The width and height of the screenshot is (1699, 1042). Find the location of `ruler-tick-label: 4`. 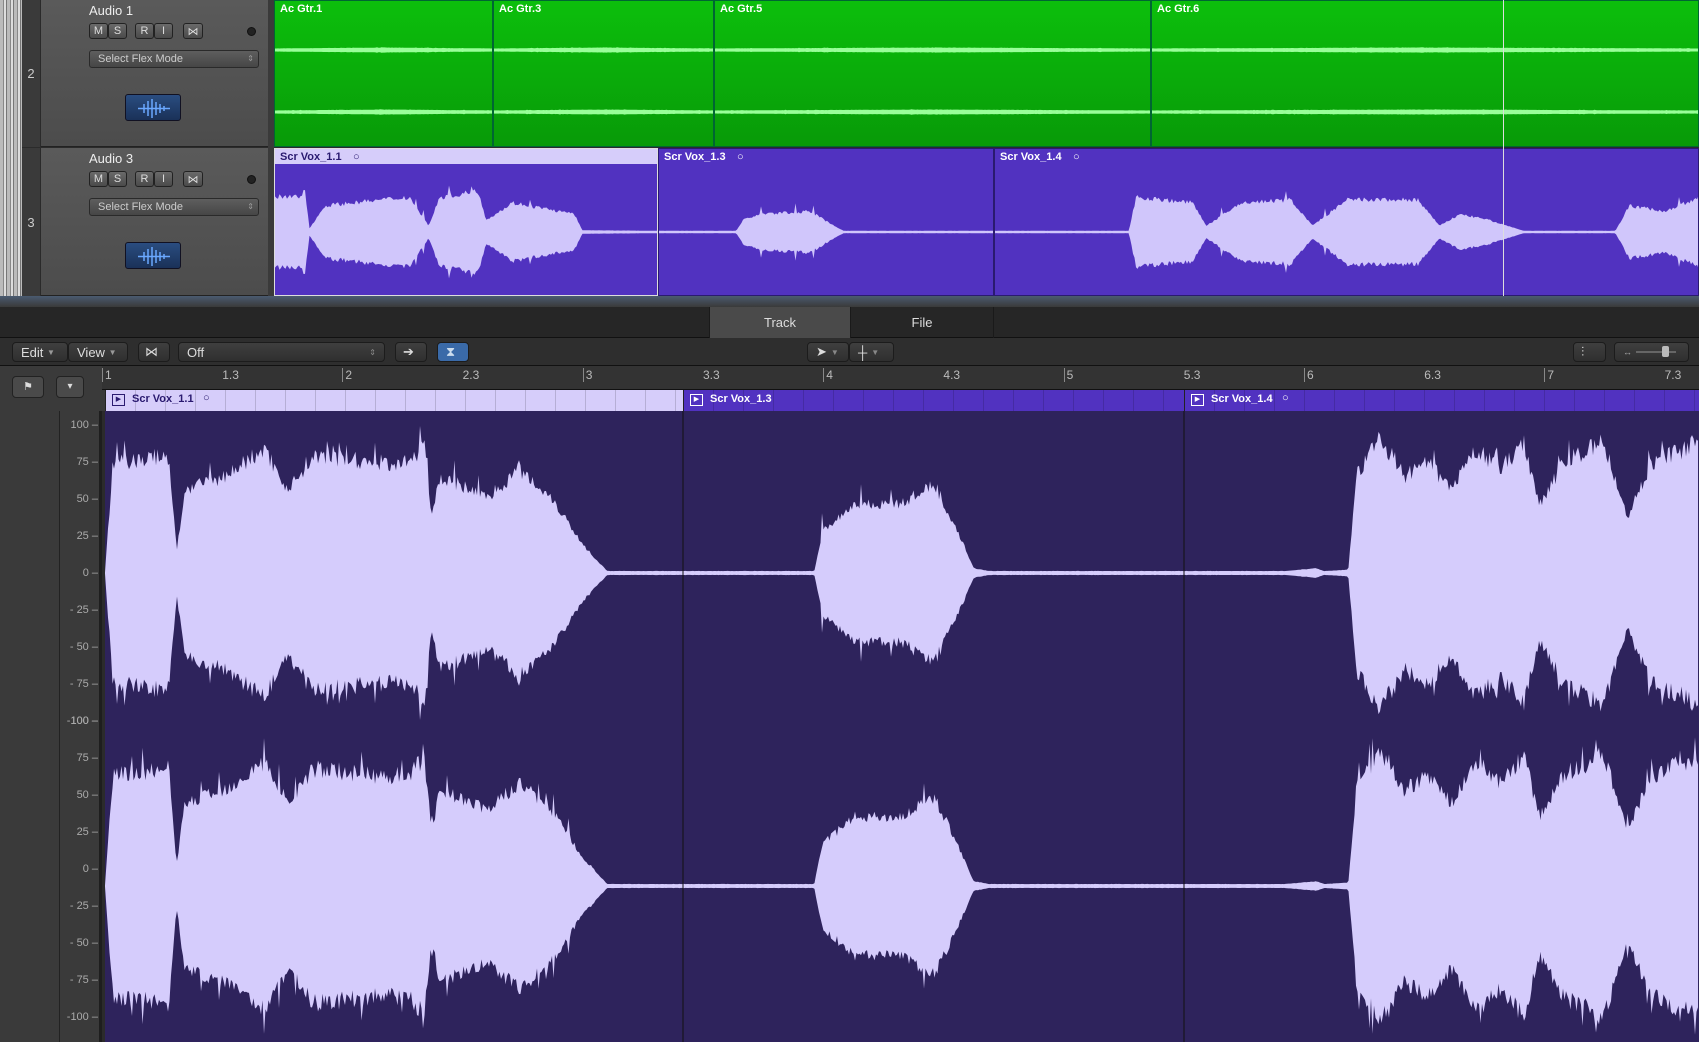

ruler-tick-label: 4 is located at coordinates (828, 375).